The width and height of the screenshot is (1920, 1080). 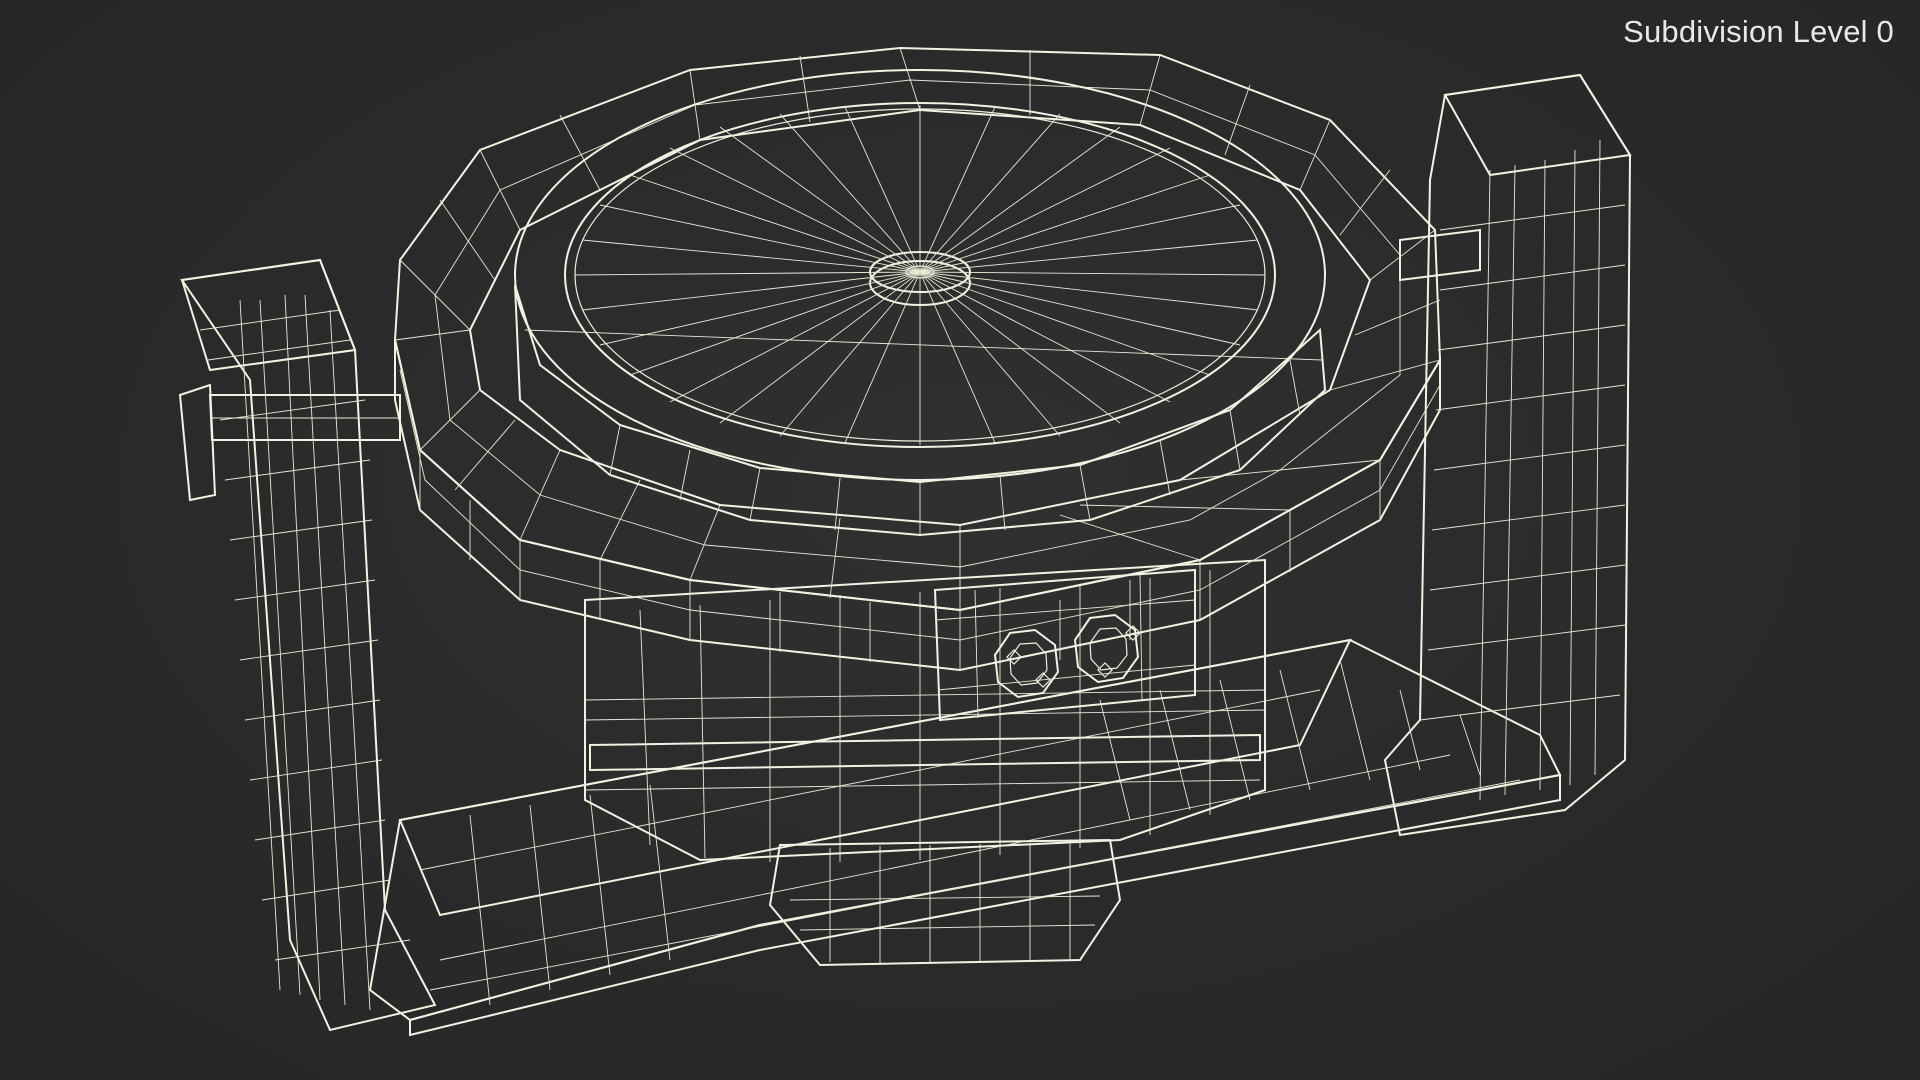 I want to click on connector-panel, so click(x=1064, y=645).